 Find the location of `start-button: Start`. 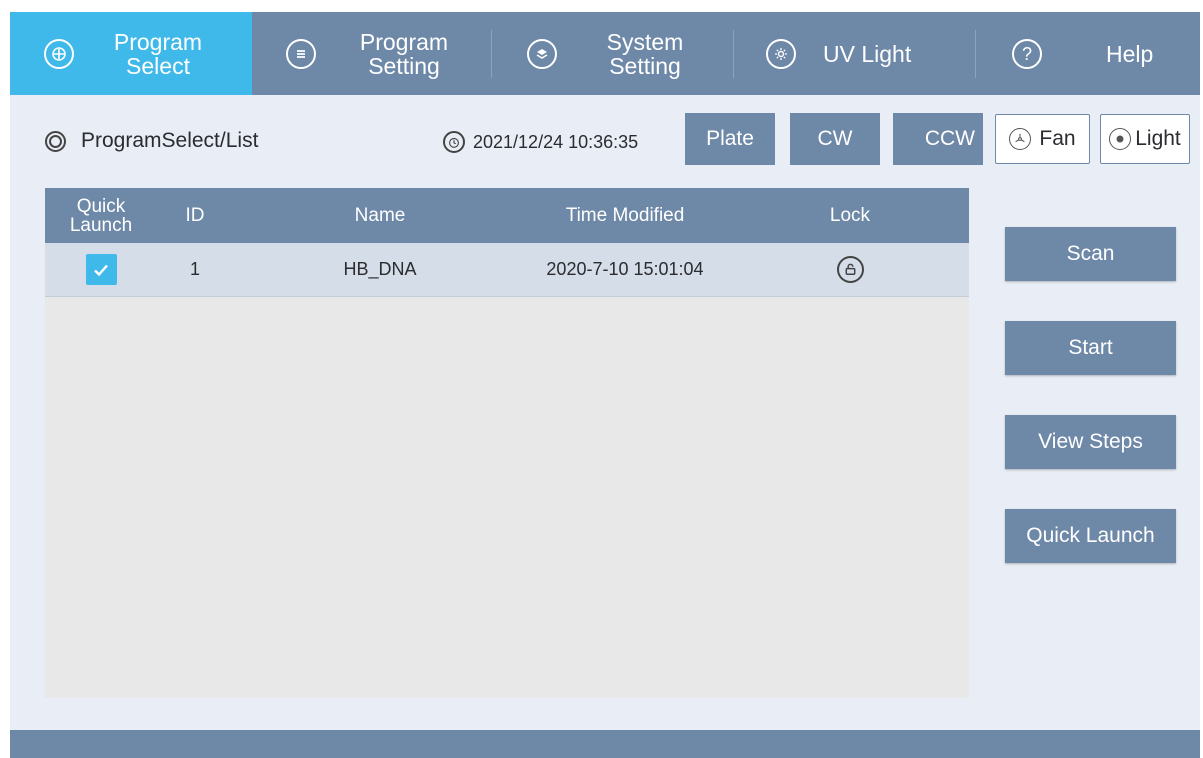

start-button: Start is located at coordinates (1090, 348).